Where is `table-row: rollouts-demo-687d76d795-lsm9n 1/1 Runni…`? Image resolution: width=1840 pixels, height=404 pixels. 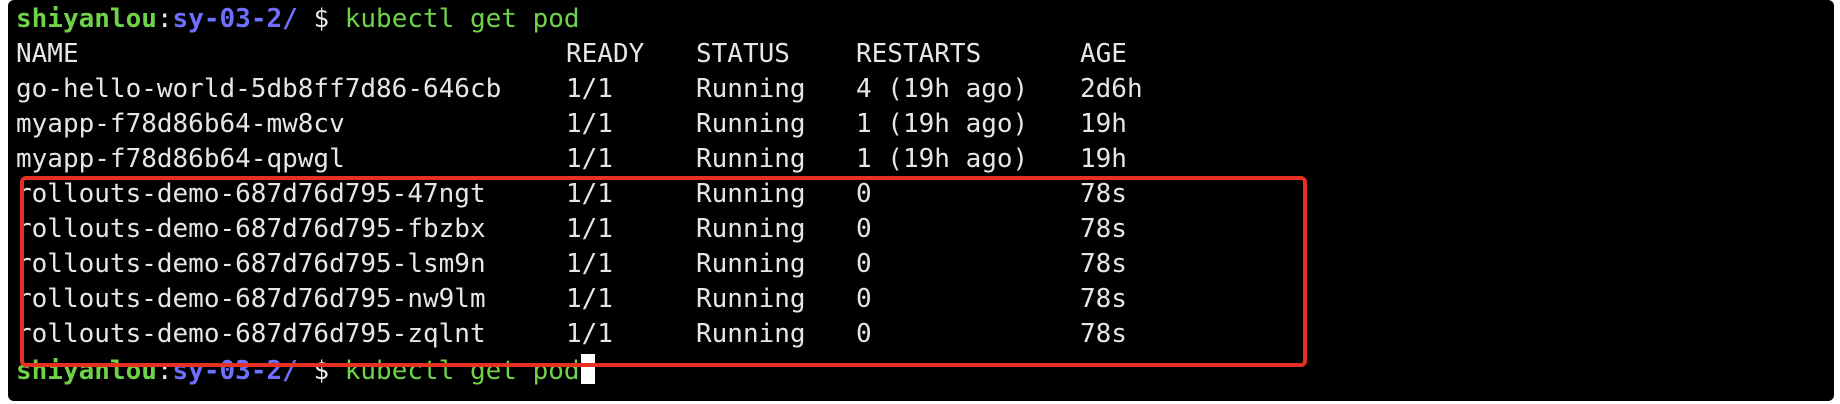 table-row: rollouts-demo-687d76d795-lsm9n 1/1 Runni… is located at coordinates (571, 264).